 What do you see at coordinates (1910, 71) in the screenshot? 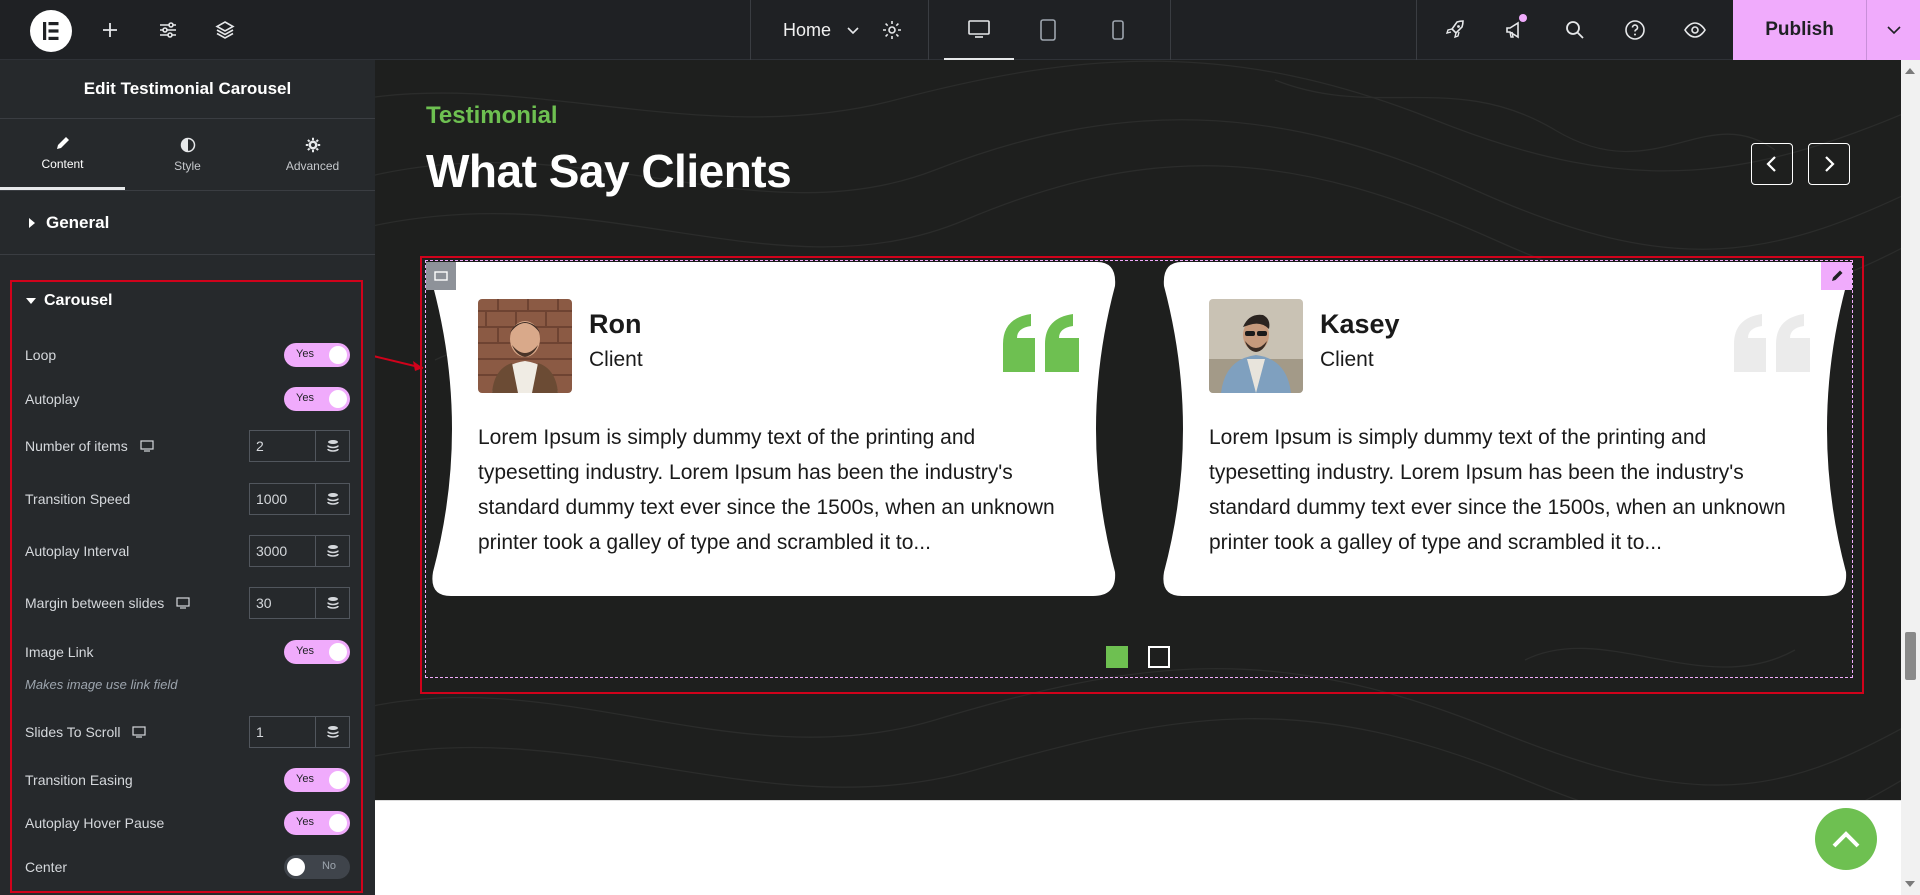
I see `scroll-up-arrow-icon` at bounding box center [1910, 71].